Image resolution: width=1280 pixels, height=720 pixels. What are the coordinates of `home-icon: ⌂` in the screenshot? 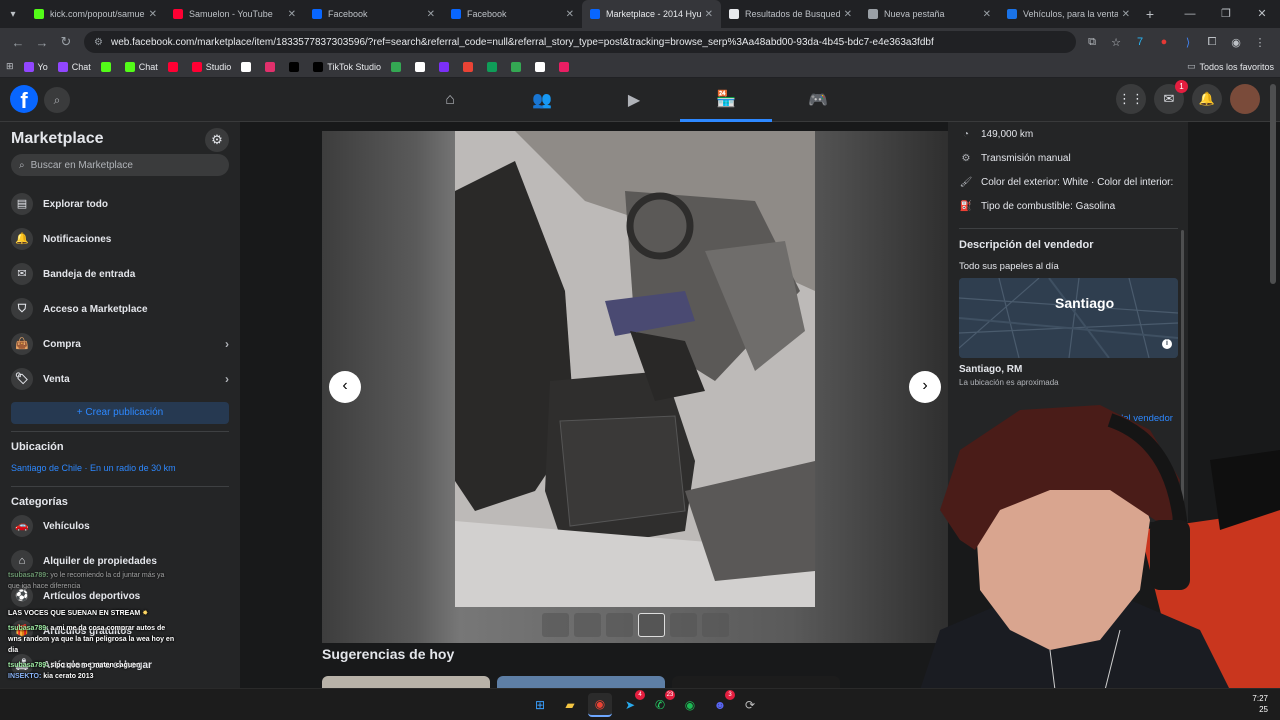 It's located at (450, 100).